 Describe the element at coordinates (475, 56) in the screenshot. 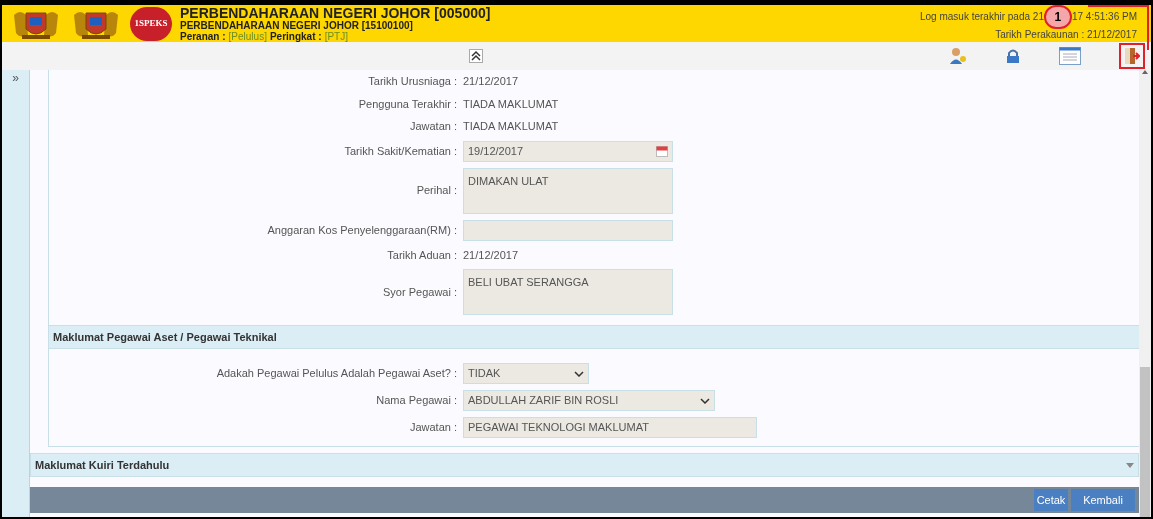

I see `collapse-up-icon` at that location.